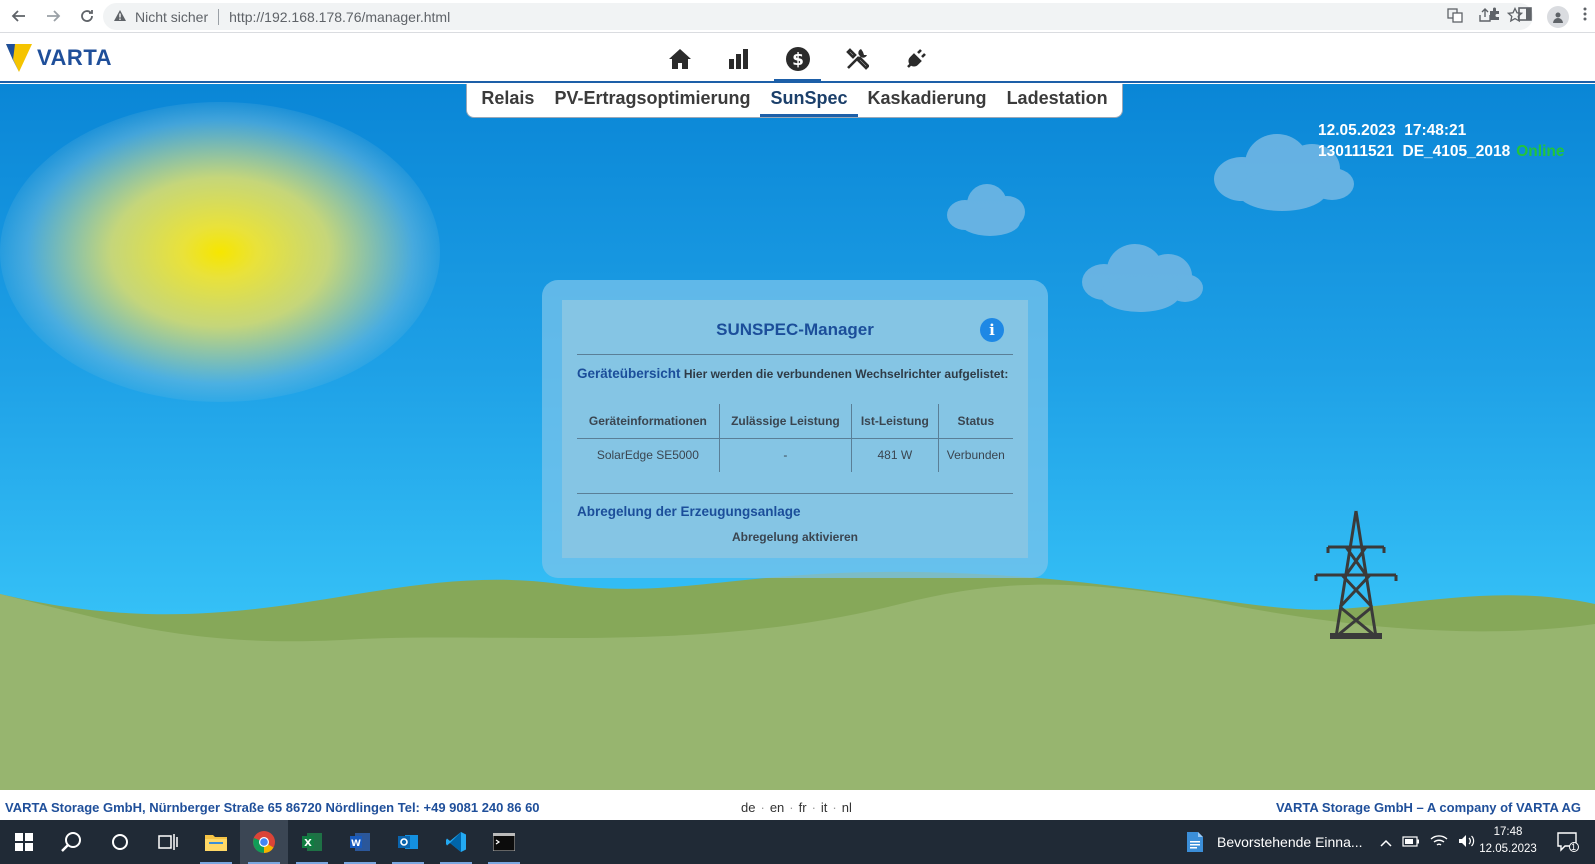 The height and width of the screenshot is (864, 1595). I want to click on tools-icon, so click(857, 58).